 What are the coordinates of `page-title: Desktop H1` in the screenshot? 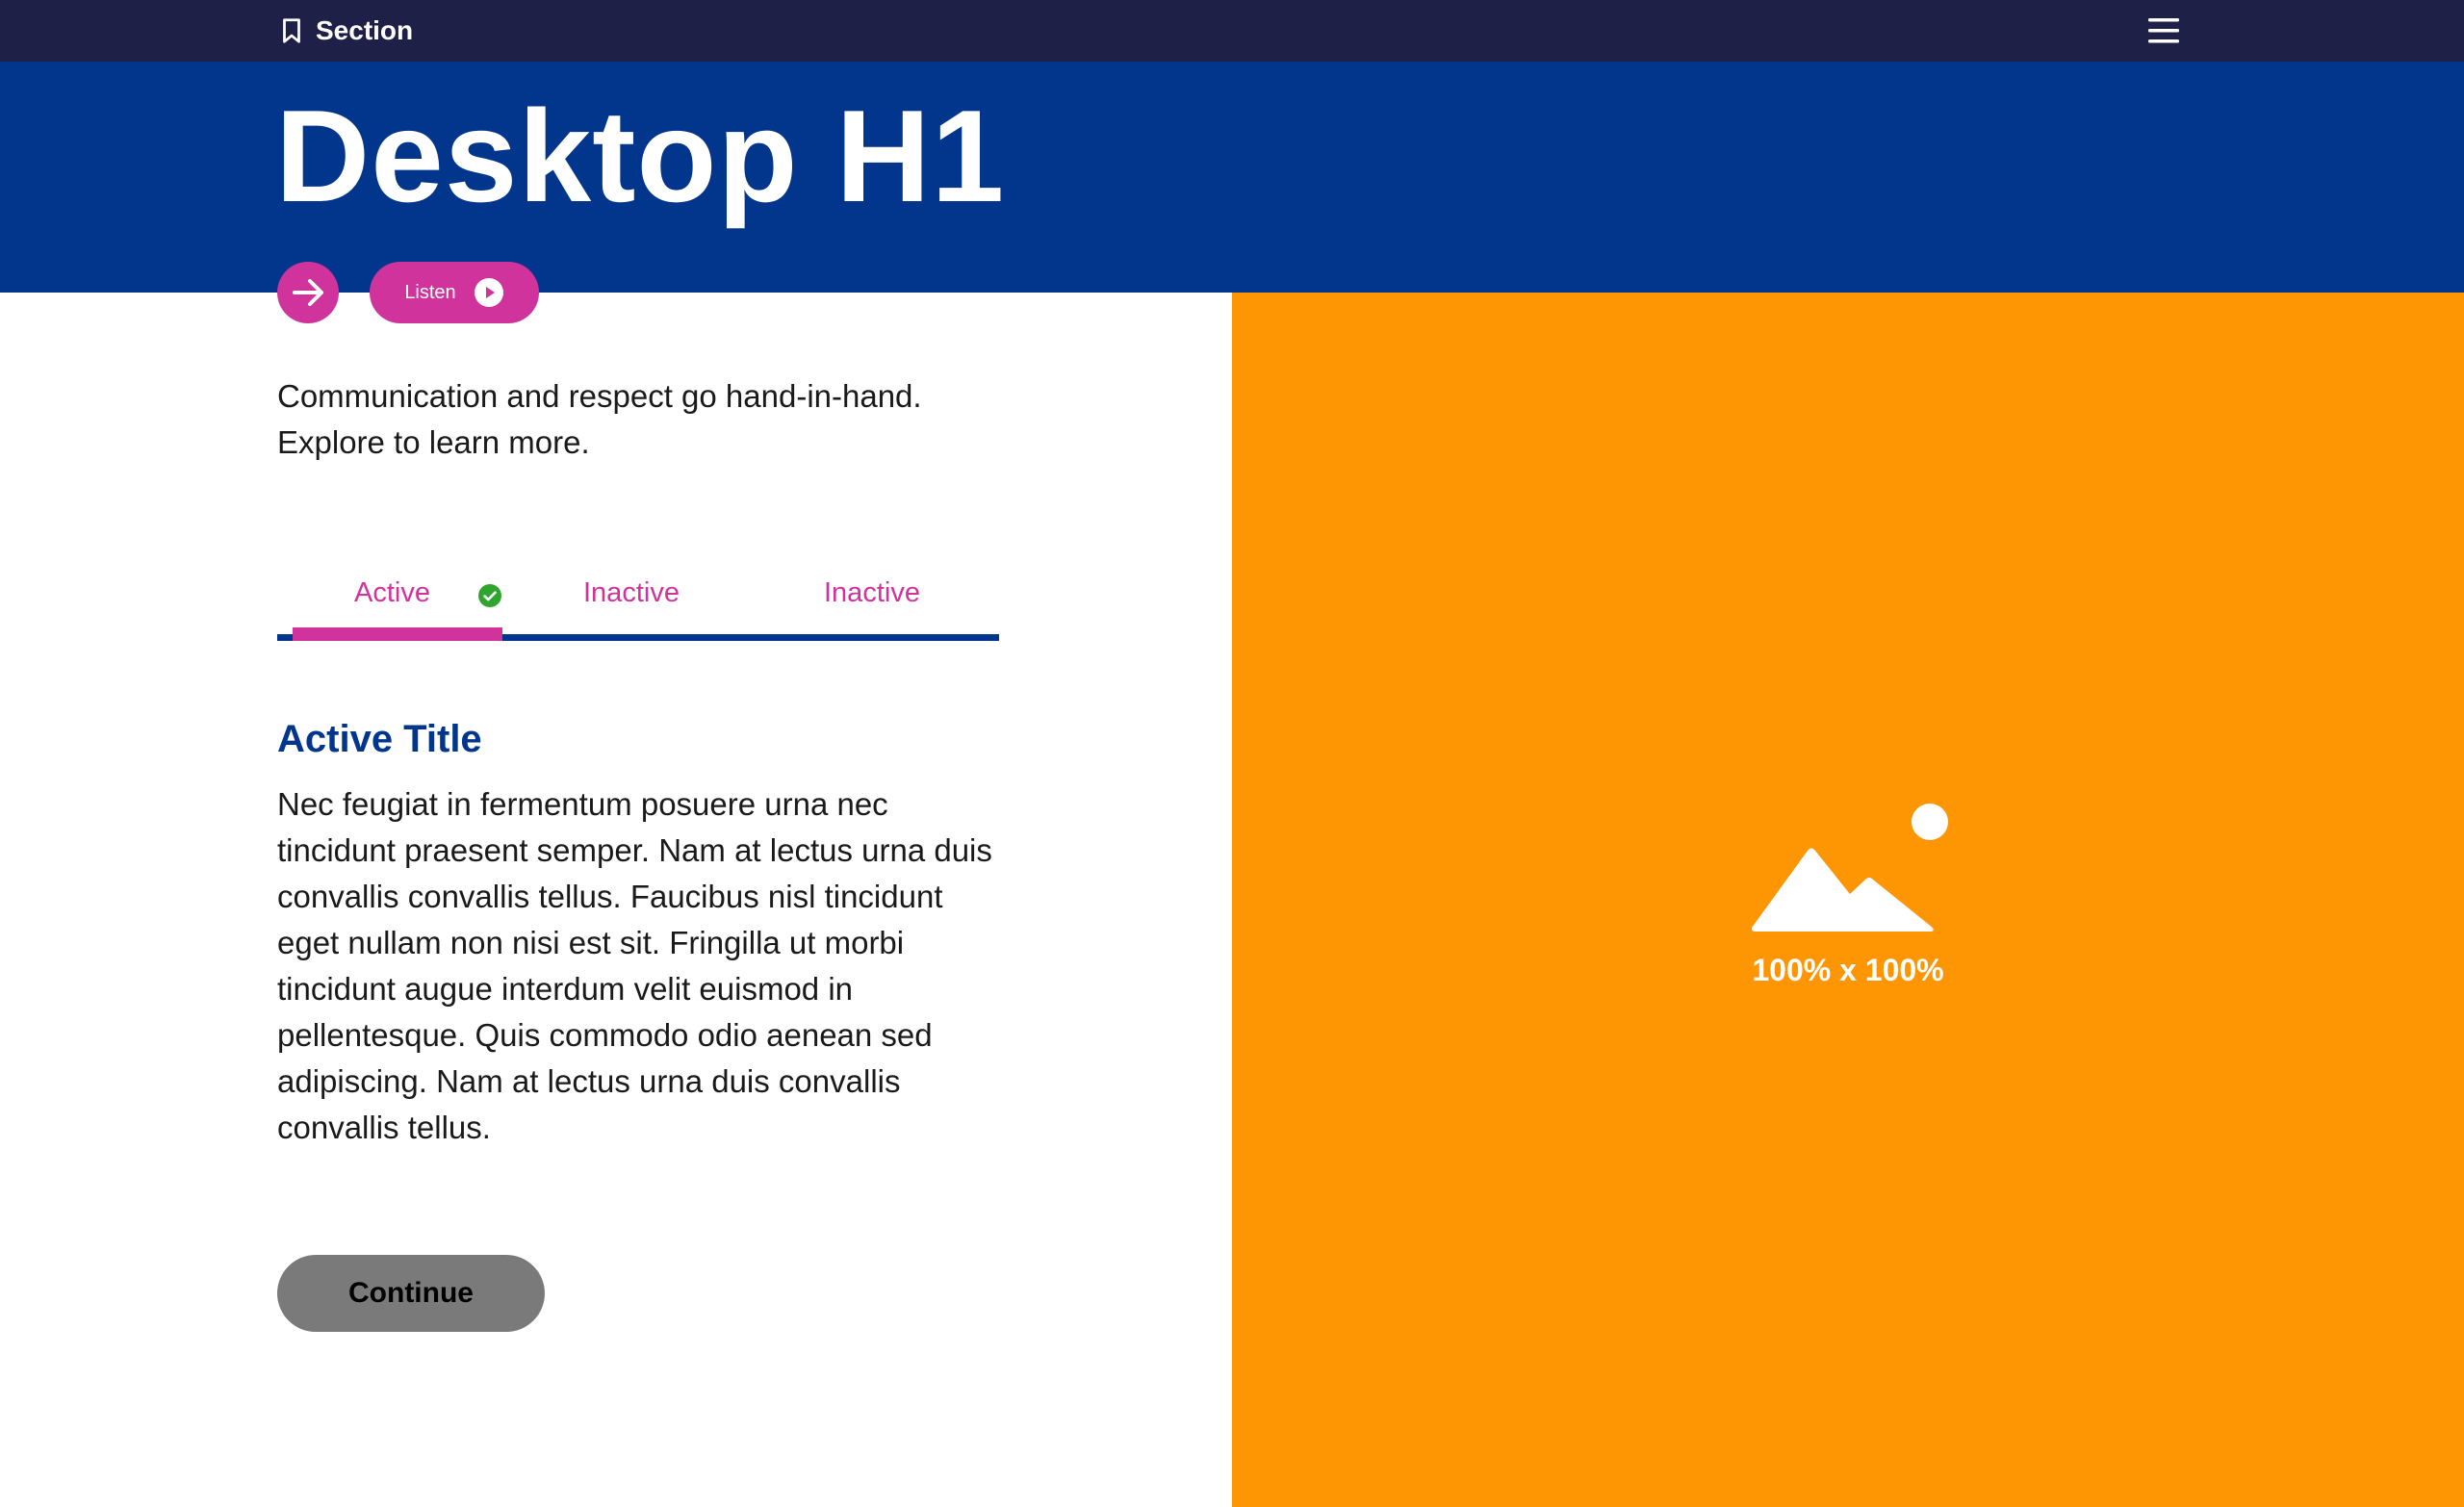 It's located at (640, 156).